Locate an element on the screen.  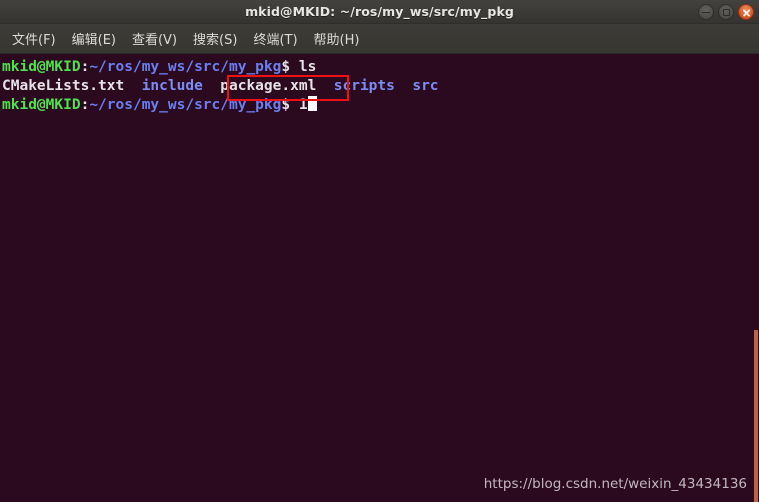
ls-entry-src: src is located at coordinates (425, 86).